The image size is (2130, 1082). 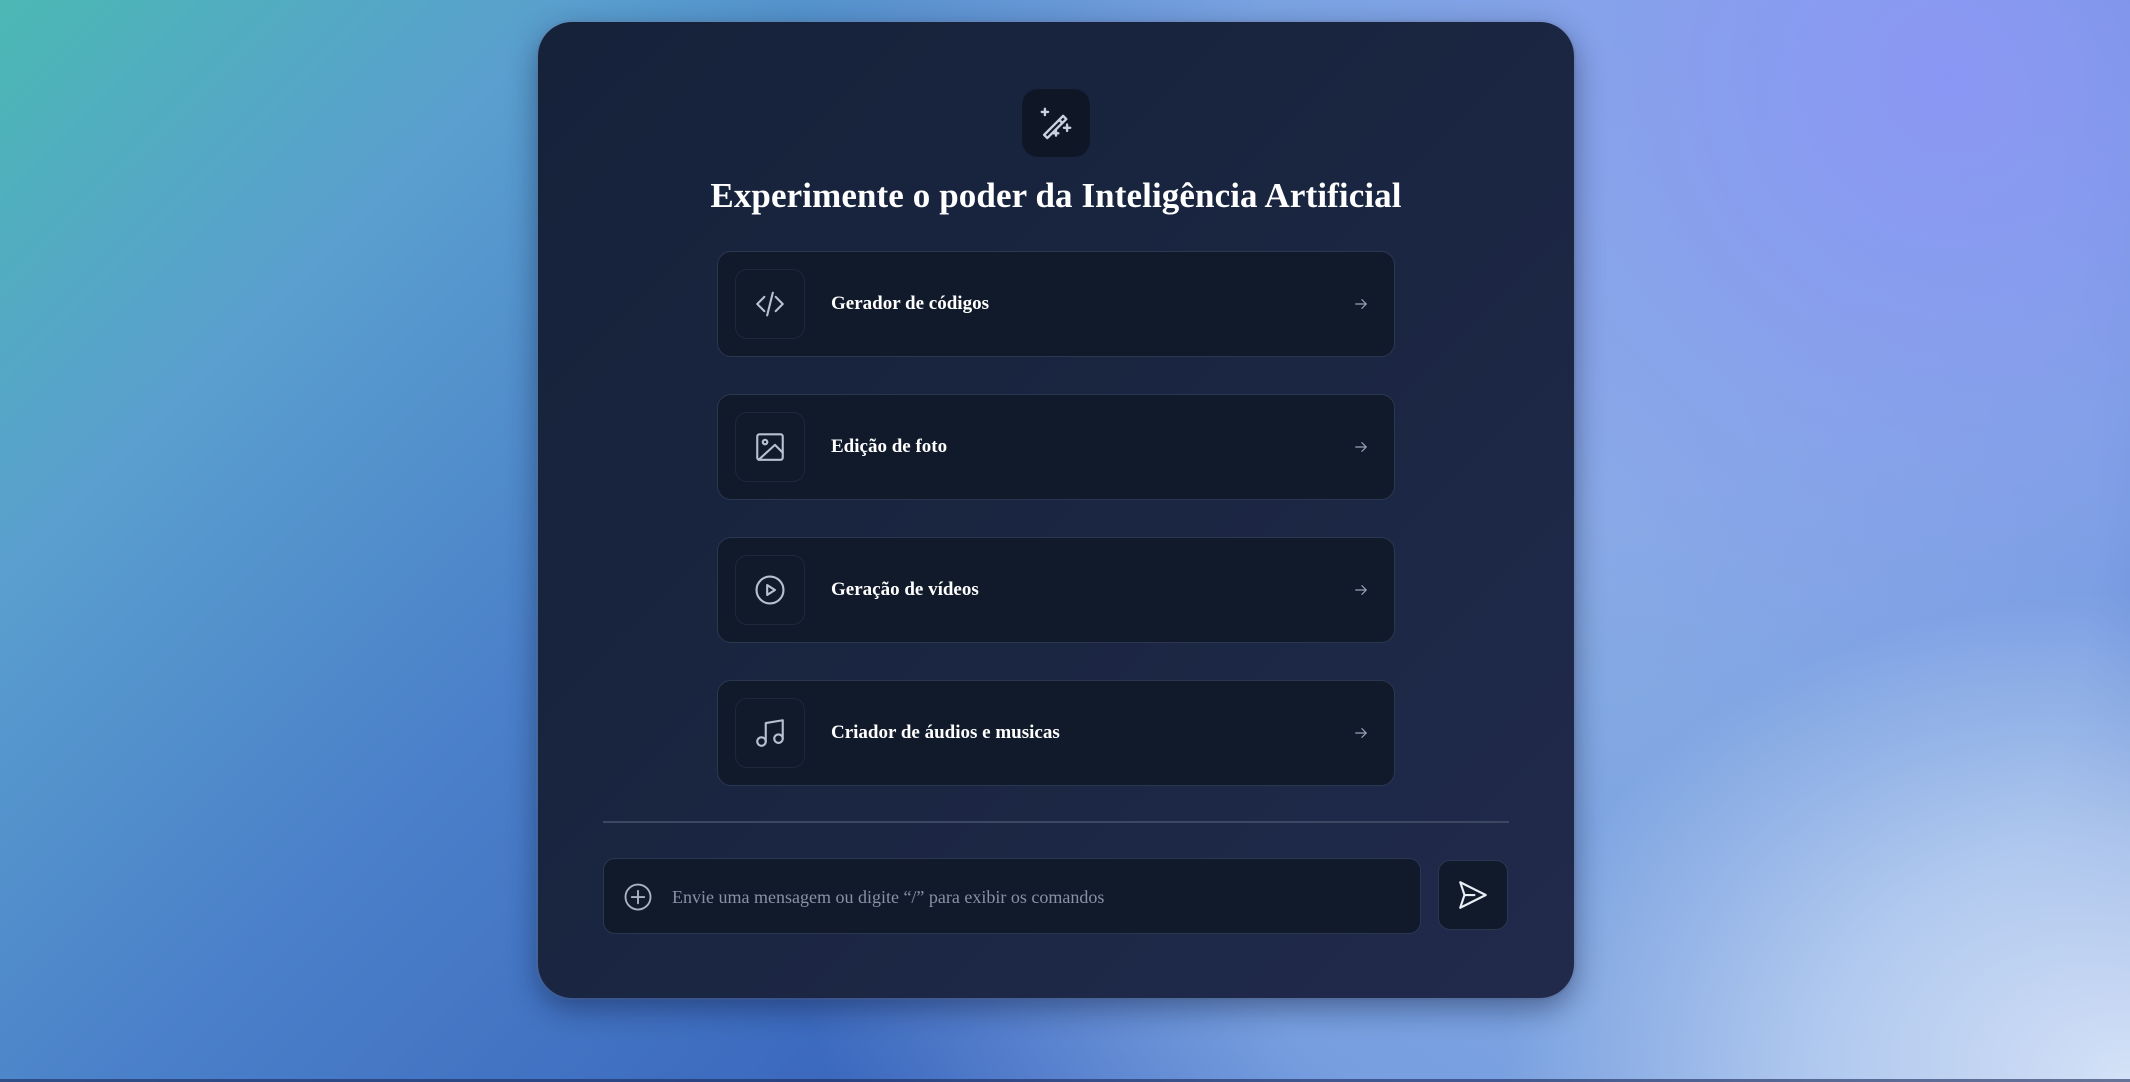 I want to click on option-label: Edição de foto, so click(x=889, y=446).